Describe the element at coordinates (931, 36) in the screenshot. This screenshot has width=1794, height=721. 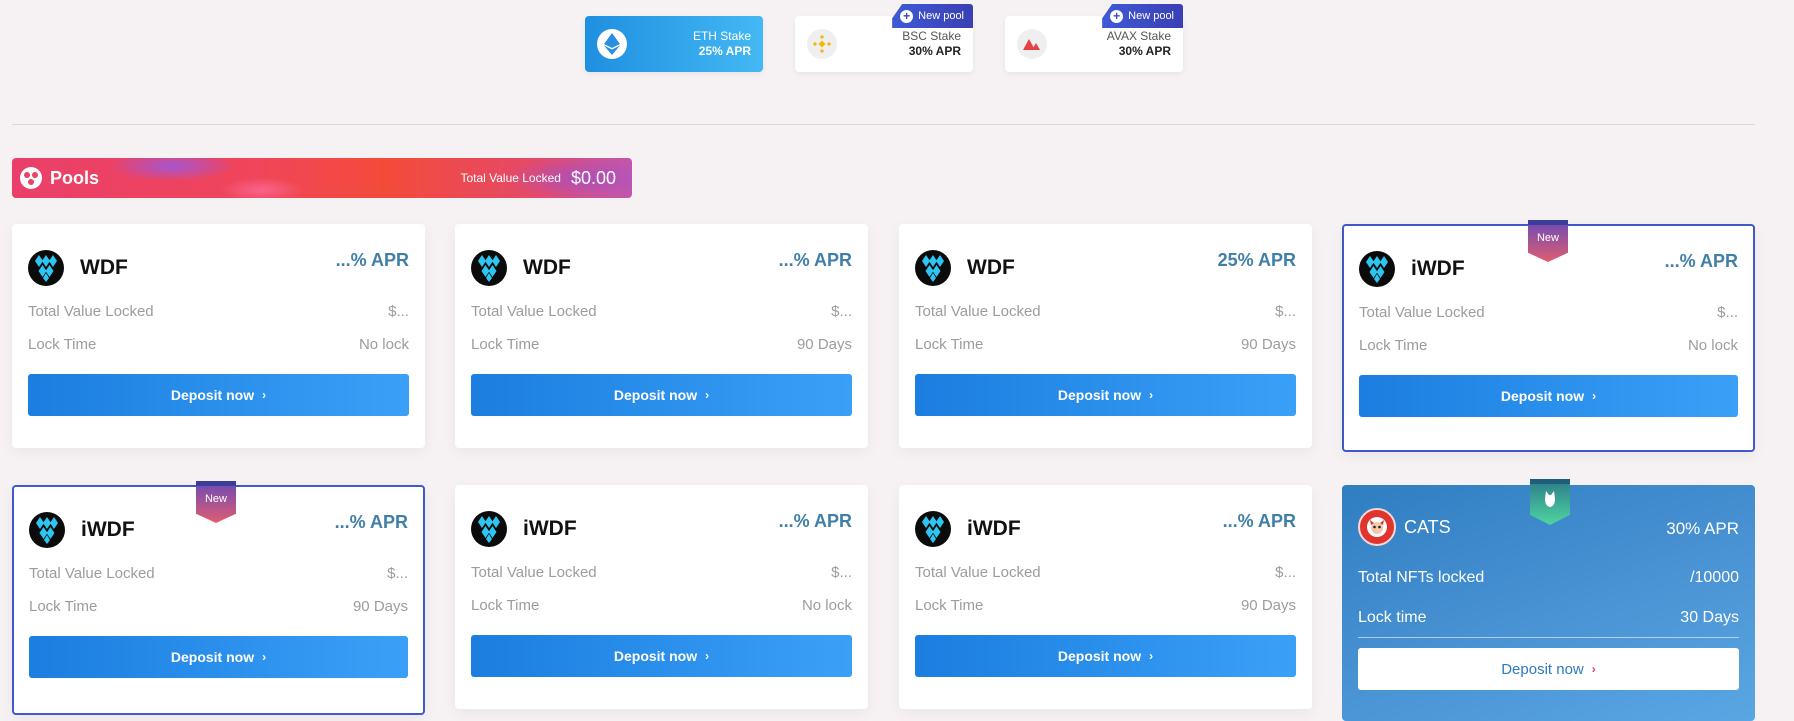
I see `chain-tab-name: BSC Stake` at that location.